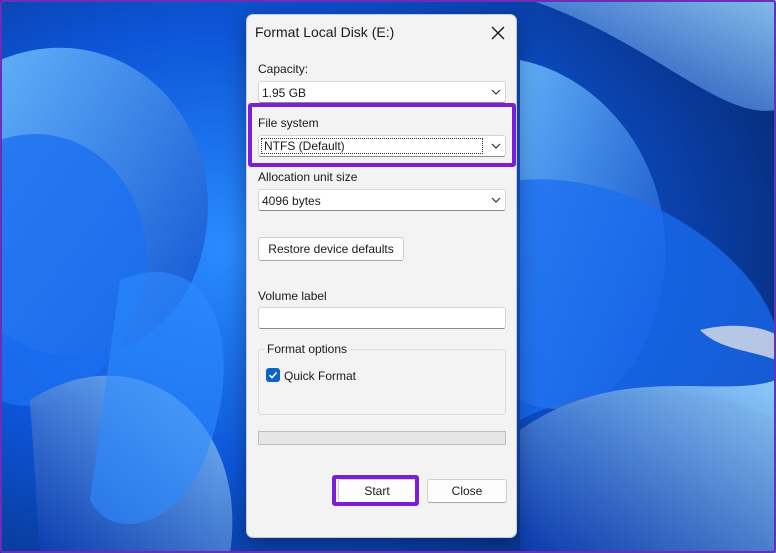  Describe the element at coordinates (288, 123) in the screenshot. I see `file-system-label: File system` at that location.